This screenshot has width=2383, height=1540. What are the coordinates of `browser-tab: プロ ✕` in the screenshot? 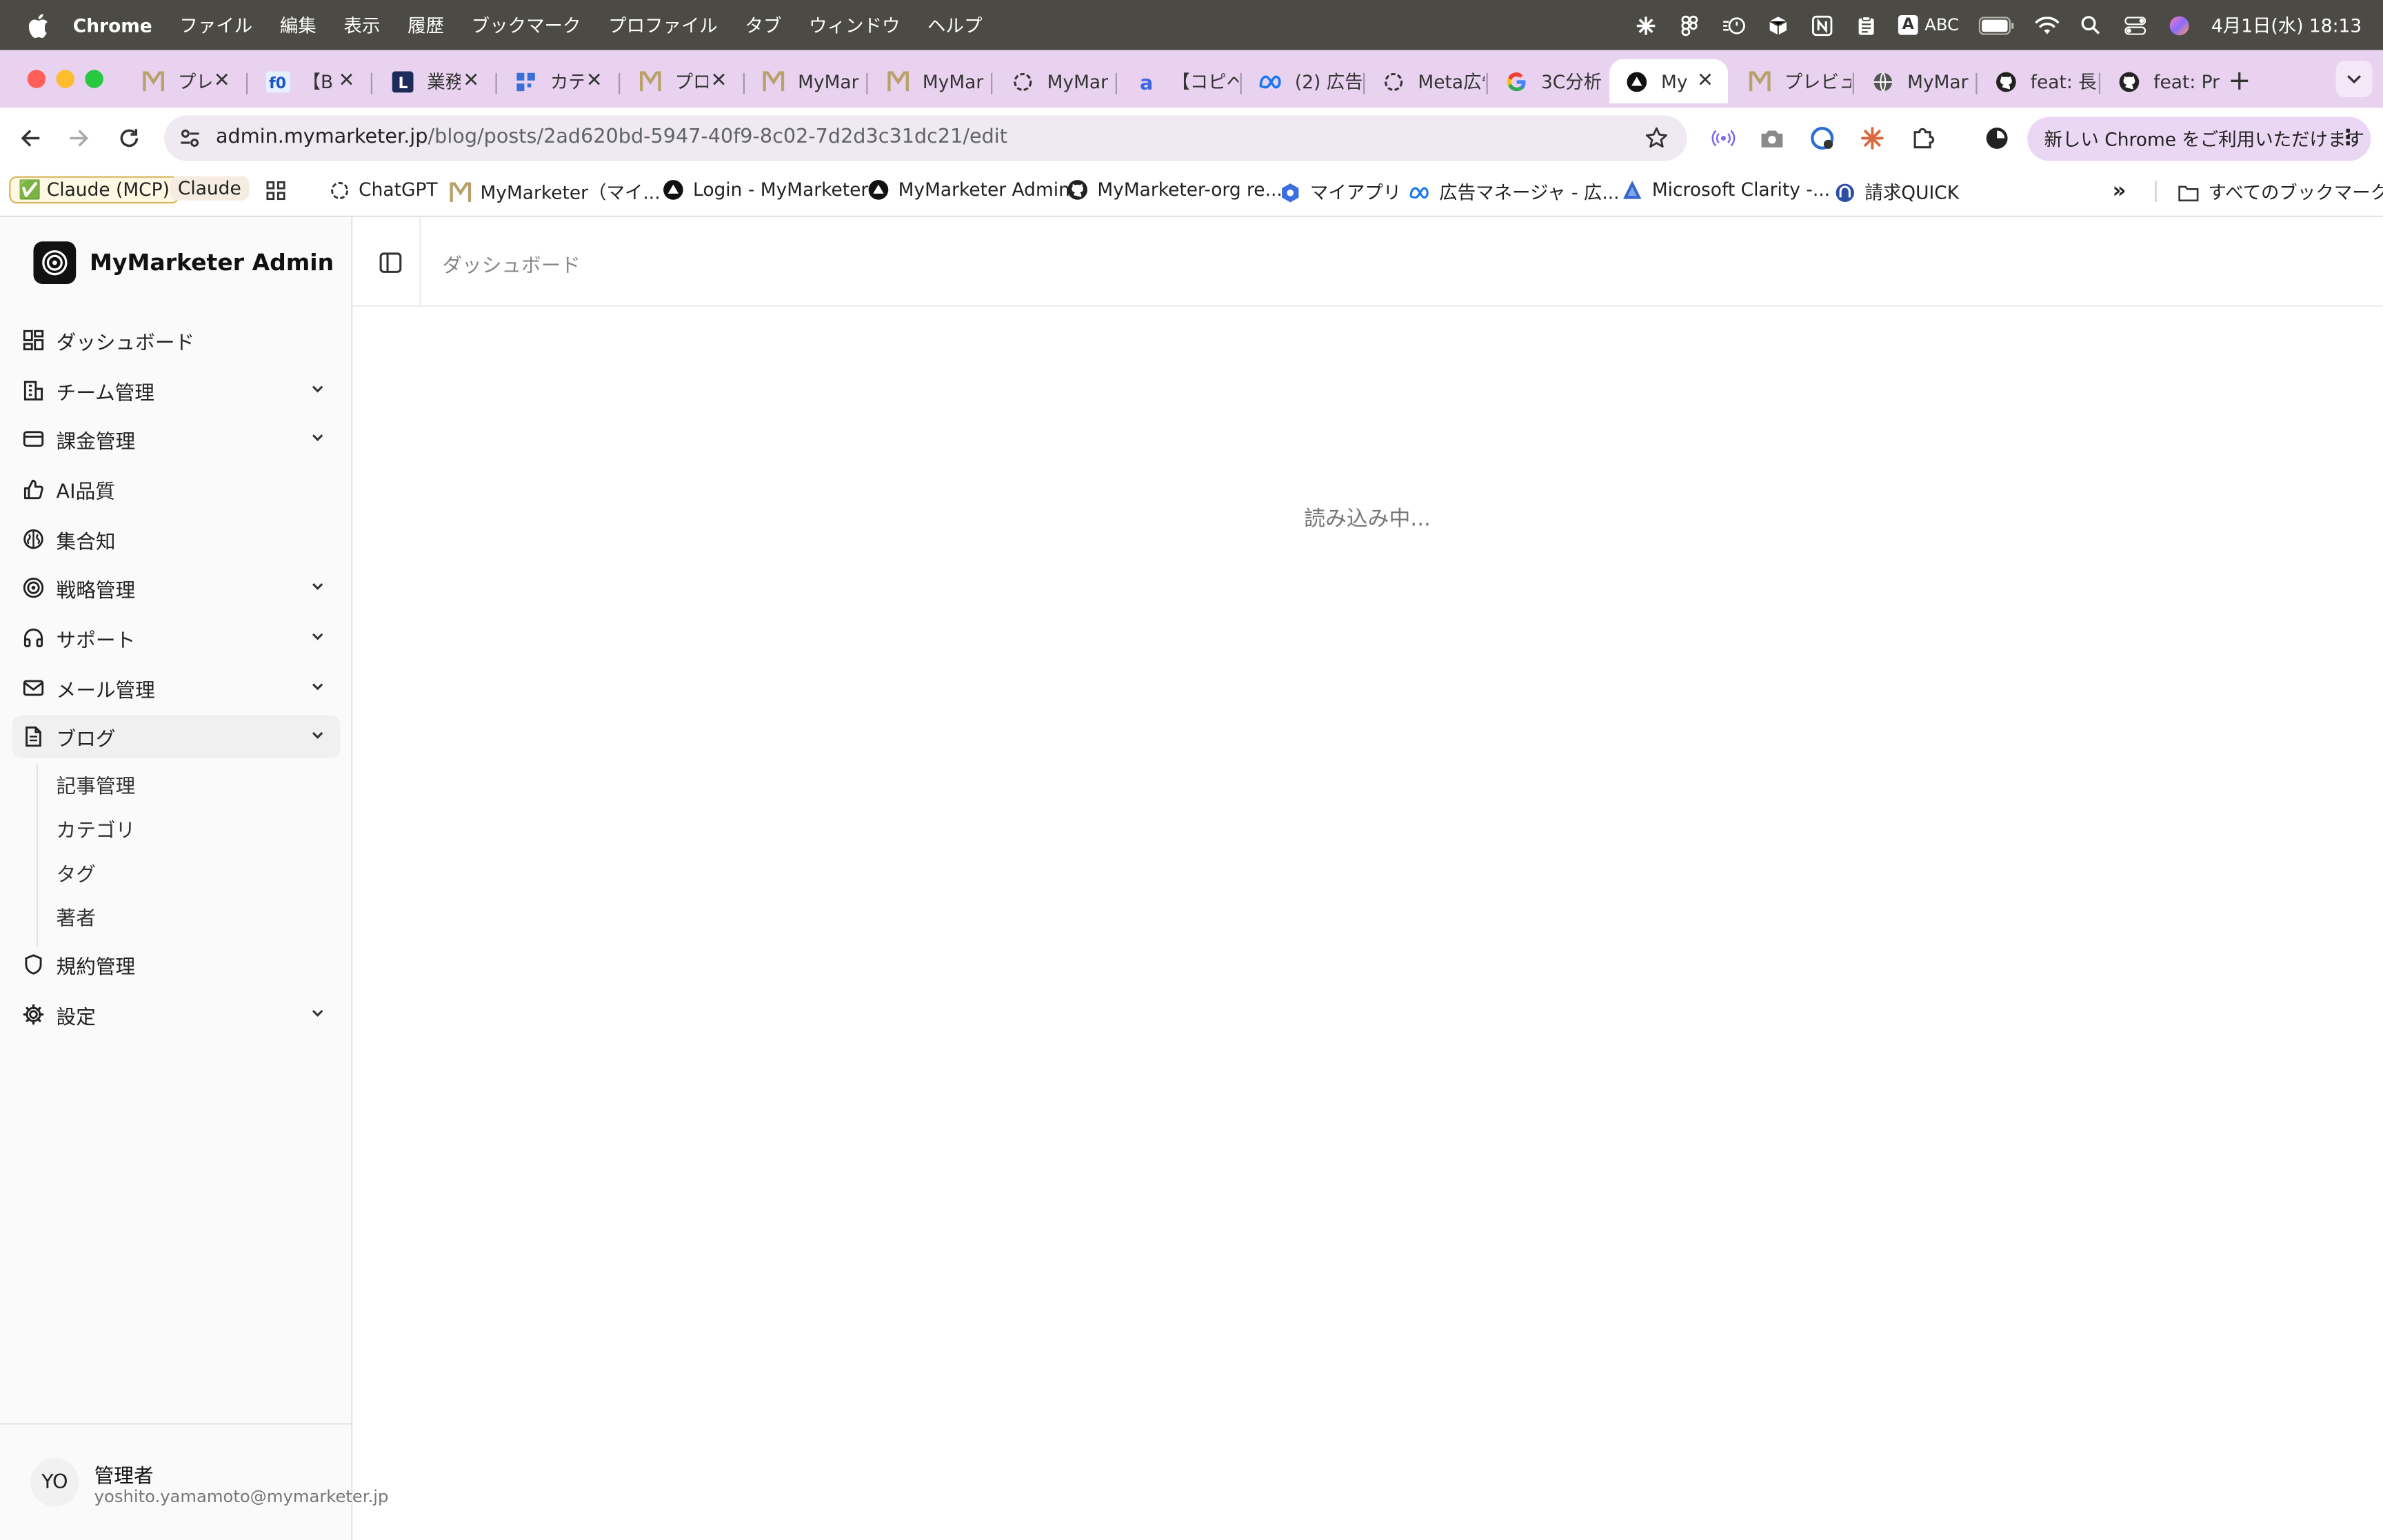 It's located at (682, 81).